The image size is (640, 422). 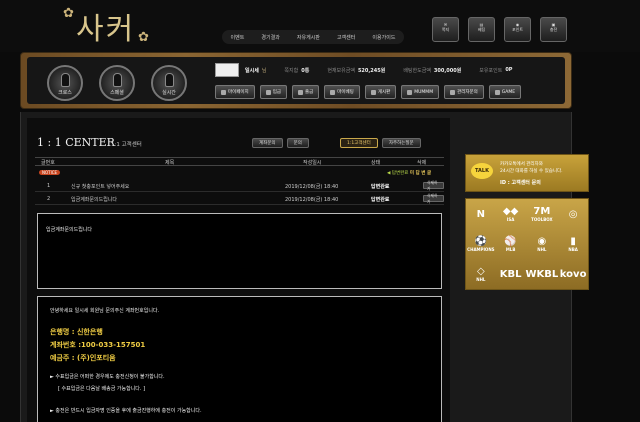 What do you see at coordinates (541, 214) in the screenshot?
I see `league-logo: 7M TOOLBOX` at bounding box center [541, 214].